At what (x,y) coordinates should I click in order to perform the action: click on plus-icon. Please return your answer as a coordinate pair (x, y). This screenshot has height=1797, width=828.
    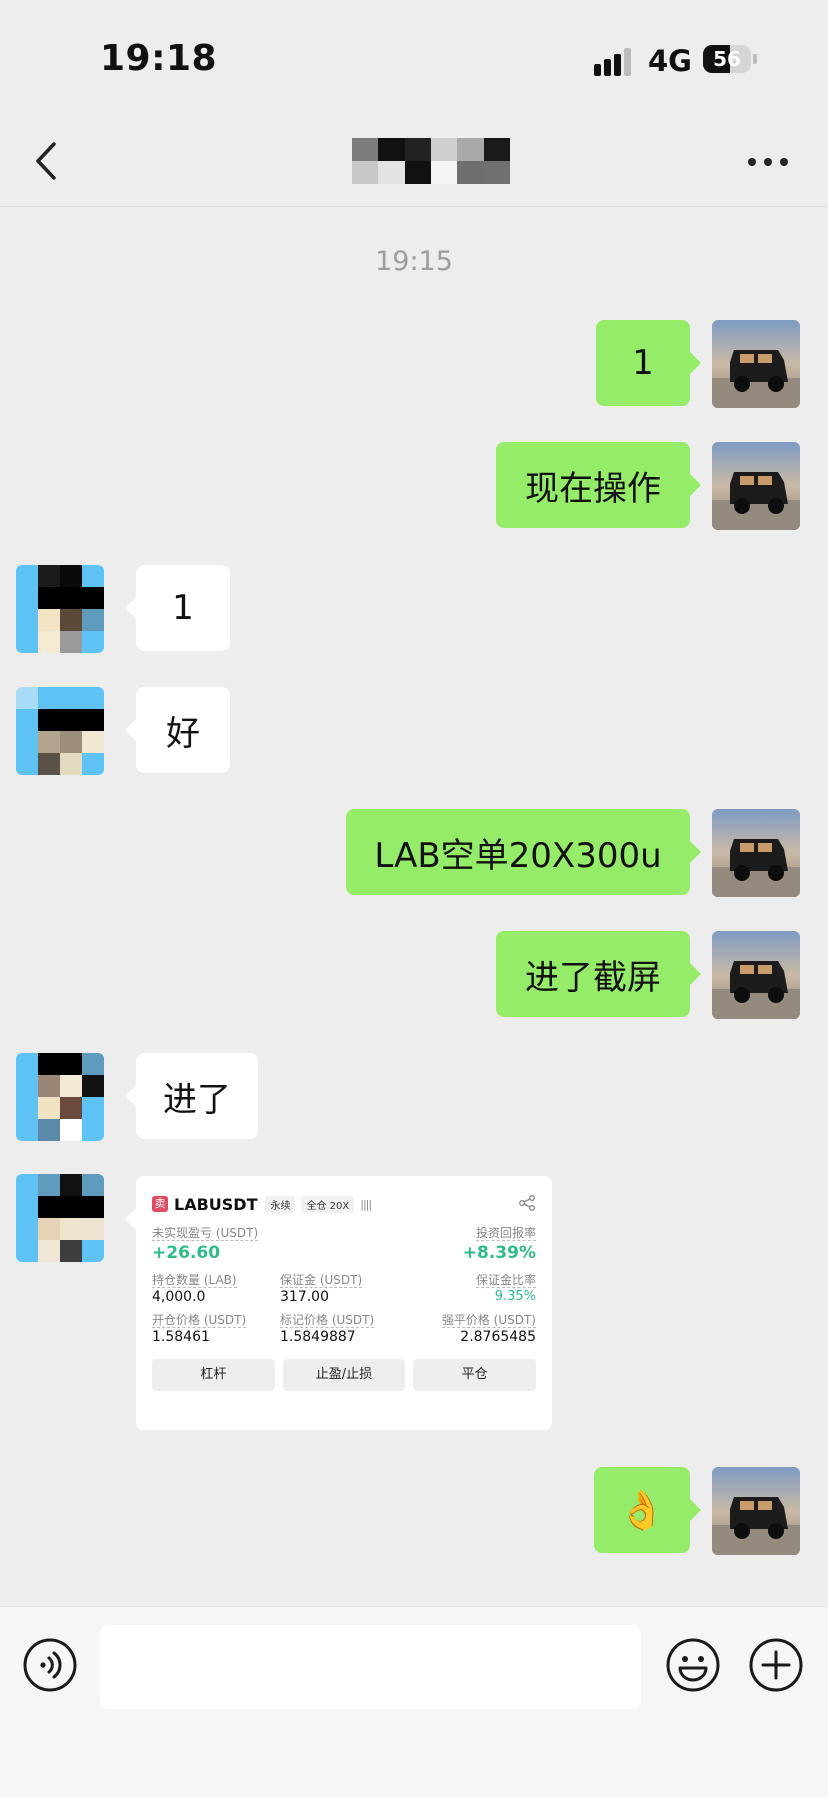
    Looking at the image, I should click on (776, 1665).